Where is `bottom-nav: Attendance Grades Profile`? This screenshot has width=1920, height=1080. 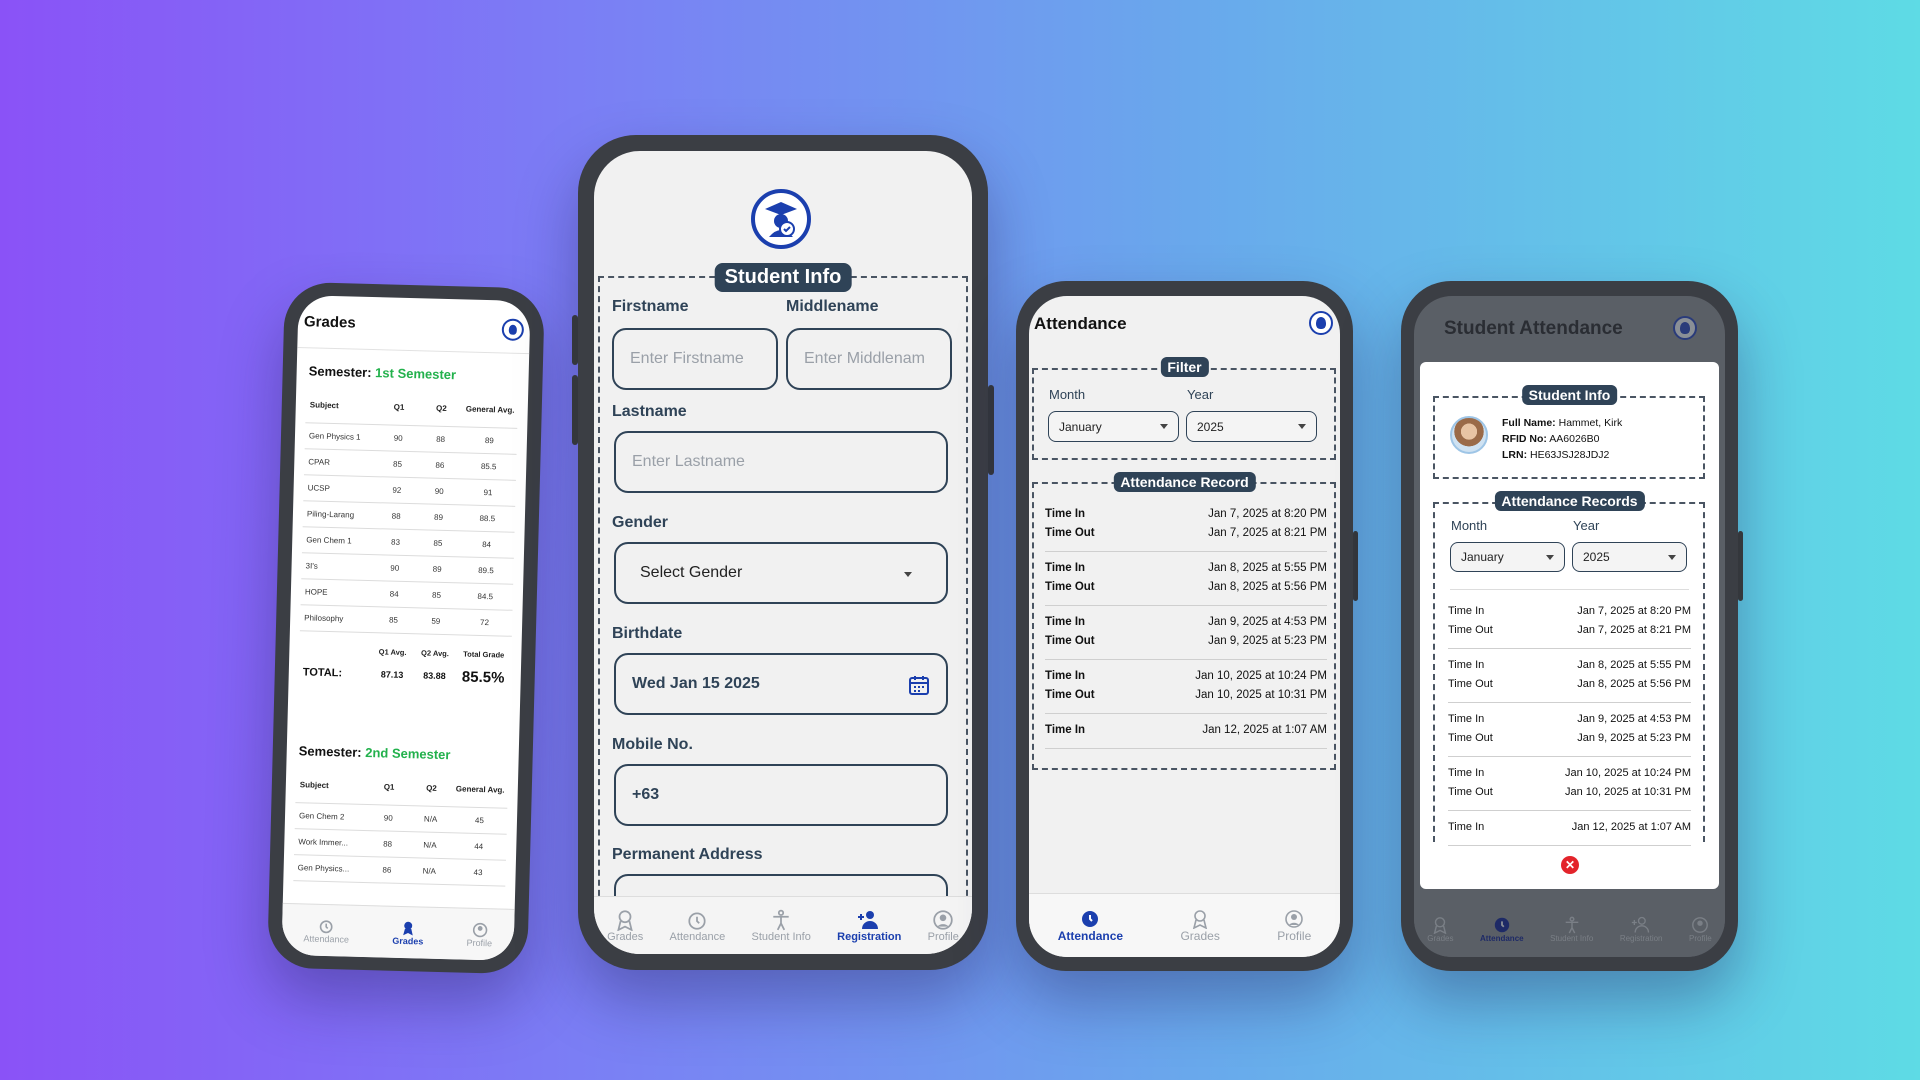 bottom-nav: Attendance Grades Profile is located at coordinates (398, 931).